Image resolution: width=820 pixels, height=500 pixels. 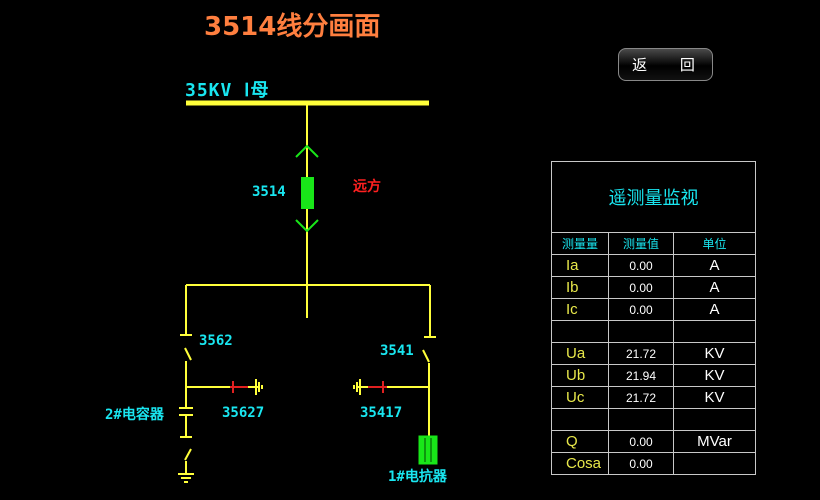 I want to click on row-name: Ib, so click(x=580, y=287).